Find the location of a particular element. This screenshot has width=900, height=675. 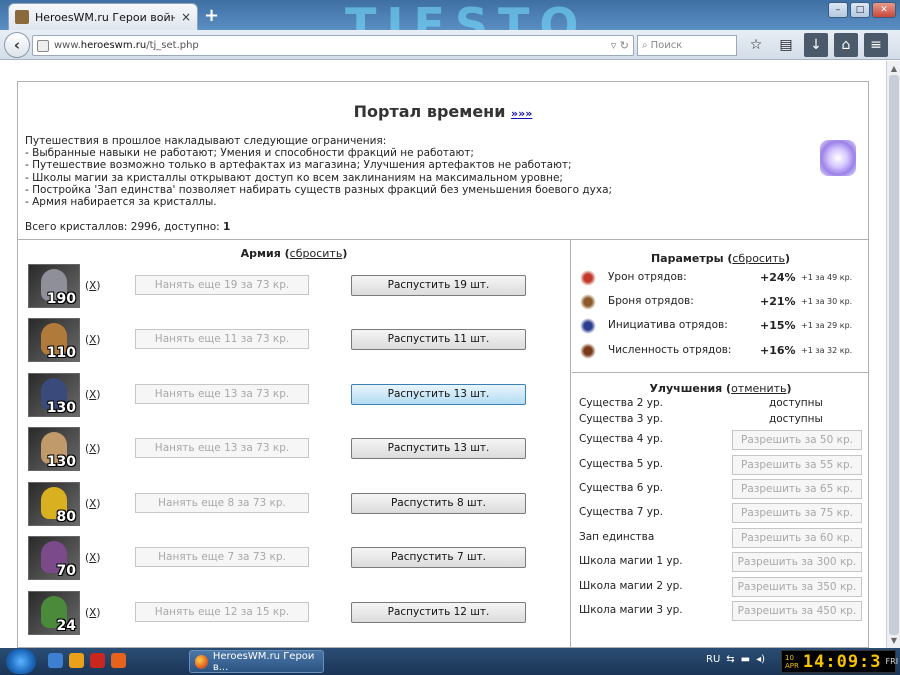

volume-icon: ◂) is located at coordinates (760, 659).